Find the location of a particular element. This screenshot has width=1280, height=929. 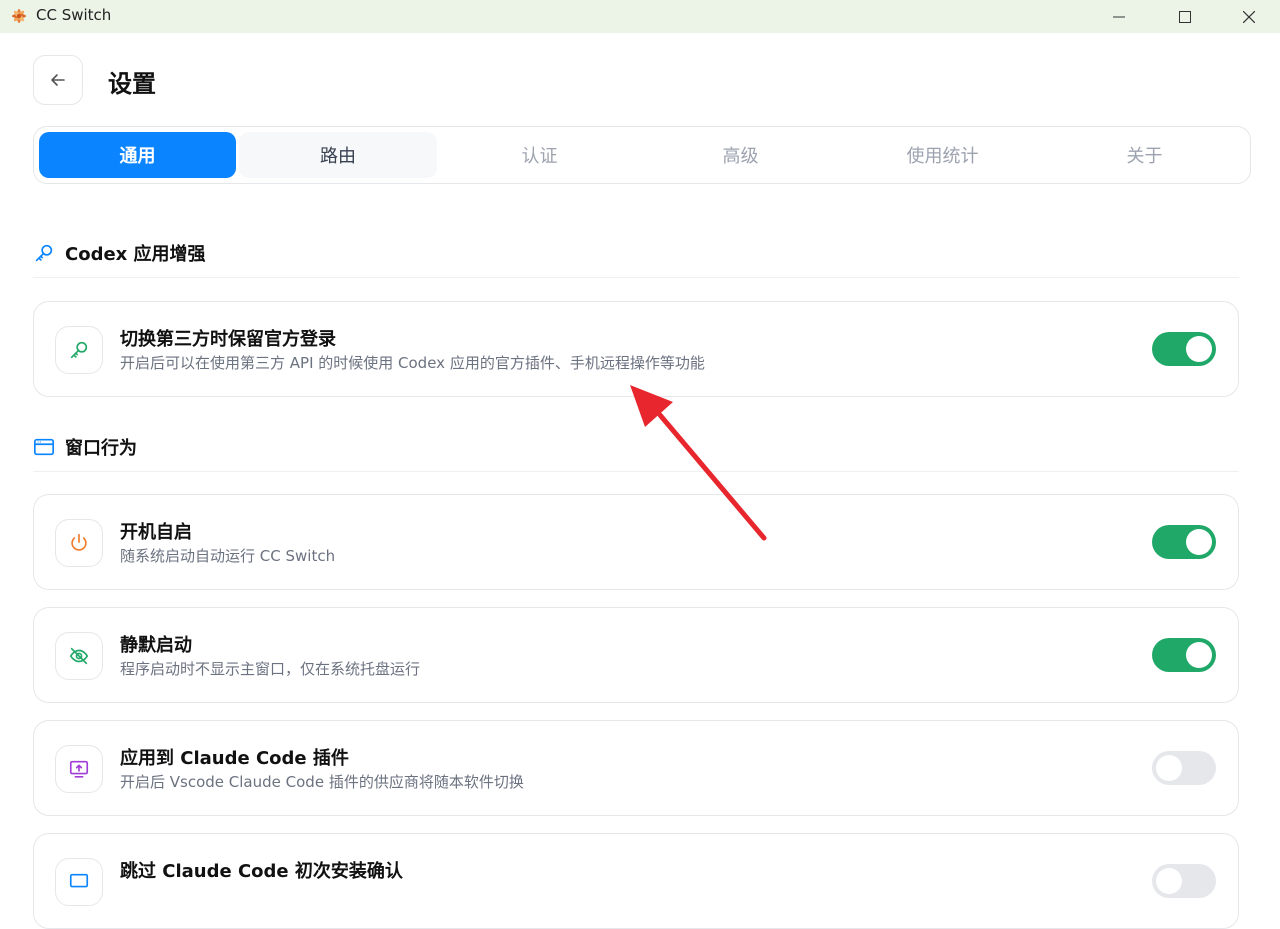

app-logo-icon is located at coordinates (19, 16).